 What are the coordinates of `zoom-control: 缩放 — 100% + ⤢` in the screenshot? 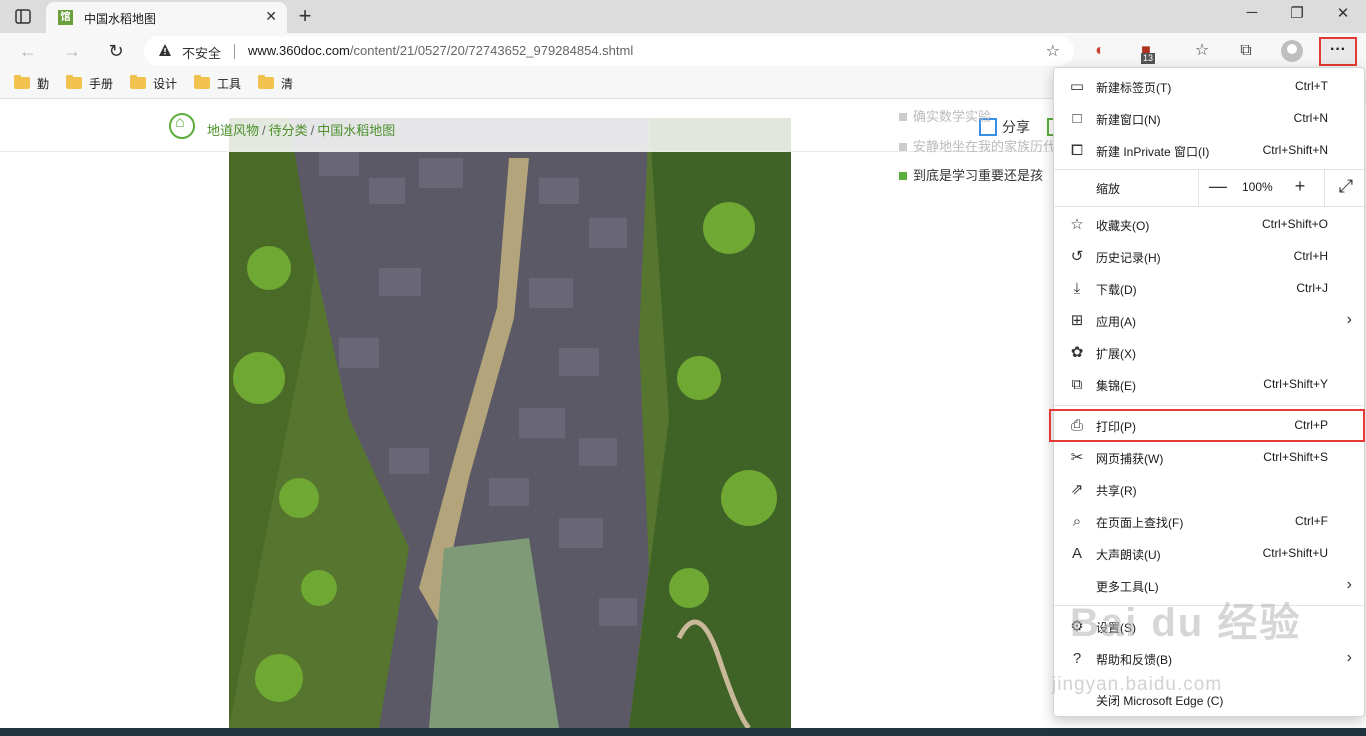 It's located at (1209, 188).